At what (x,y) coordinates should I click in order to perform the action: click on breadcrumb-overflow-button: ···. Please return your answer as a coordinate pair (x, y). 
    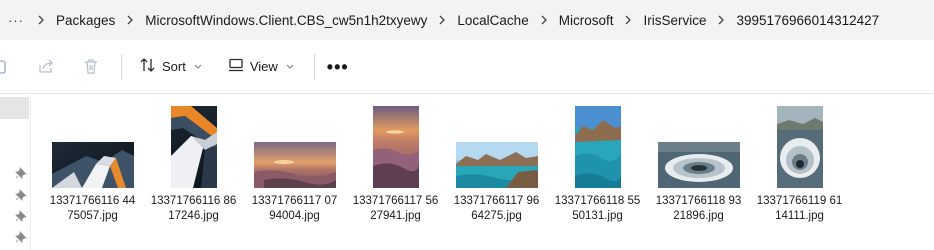
    Looking at the image, I should click on (16, 20).